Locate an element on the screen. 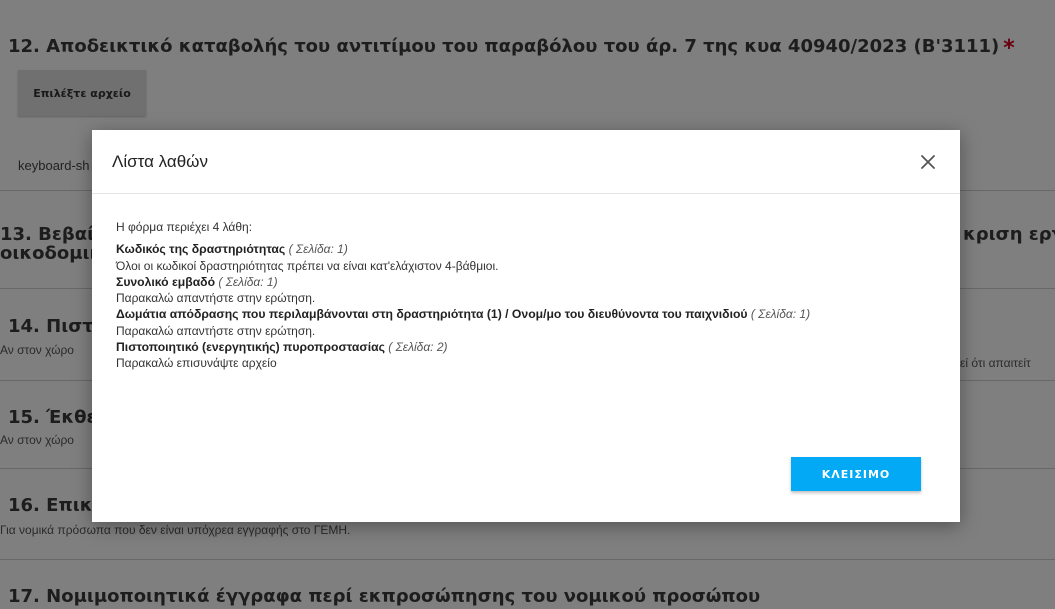  error-field-line: Συνολικό εμβαδό ( Σελίδα: 1) is located at coordinates (531, 282).